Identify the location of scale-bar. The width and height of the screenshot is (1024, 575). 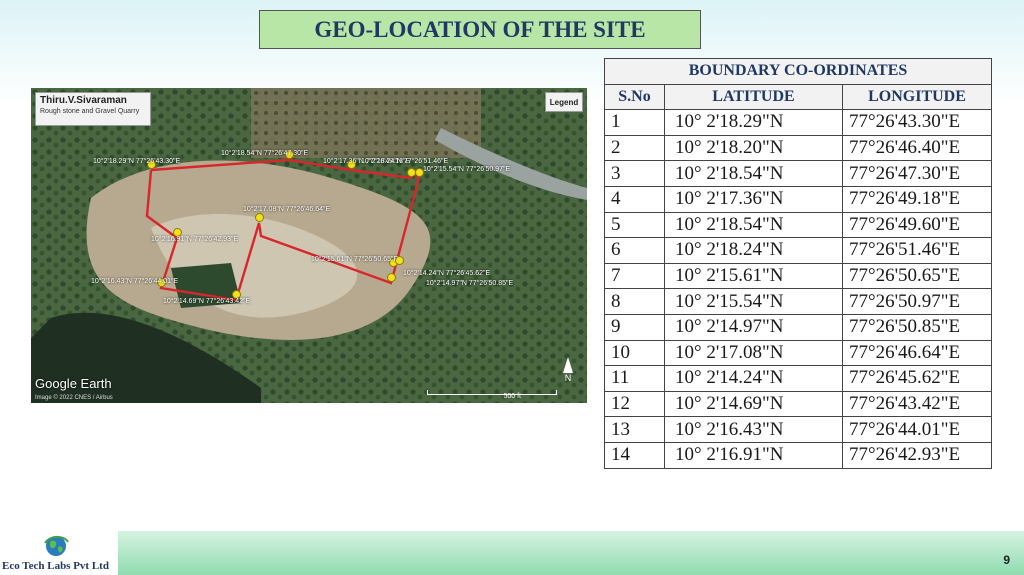
(492, 392).